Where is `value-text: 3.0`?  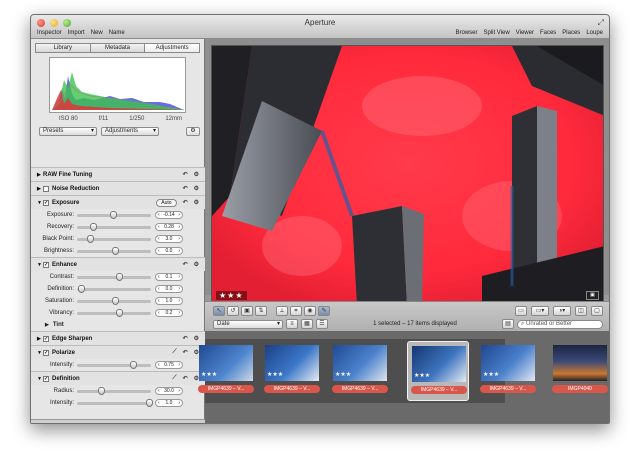
value-text: 3.0 is located at coordinates (169, 239).